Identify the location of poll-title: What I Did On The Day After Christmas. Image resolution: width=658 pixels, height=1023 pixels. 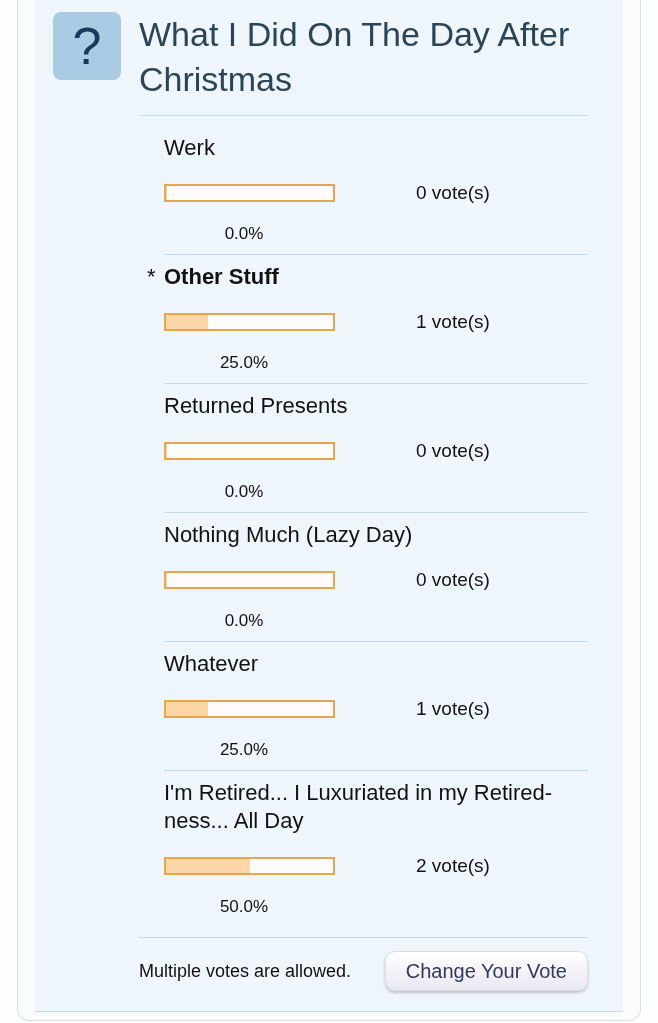
(355, 57).